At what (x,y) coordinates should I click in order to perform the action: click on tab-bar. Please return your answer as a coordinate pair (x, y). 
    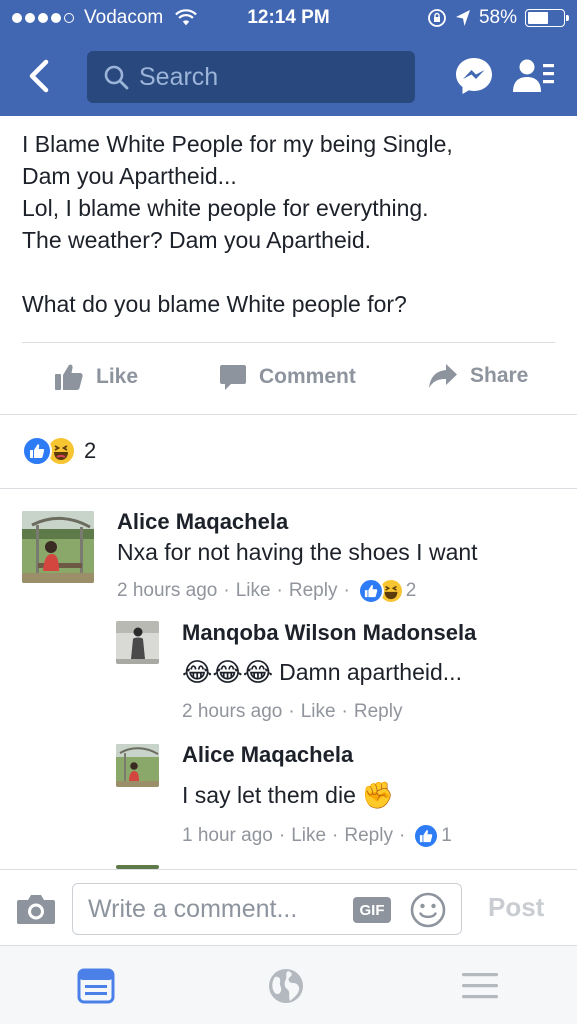
    Looking at the image, I should click on (288, 984).